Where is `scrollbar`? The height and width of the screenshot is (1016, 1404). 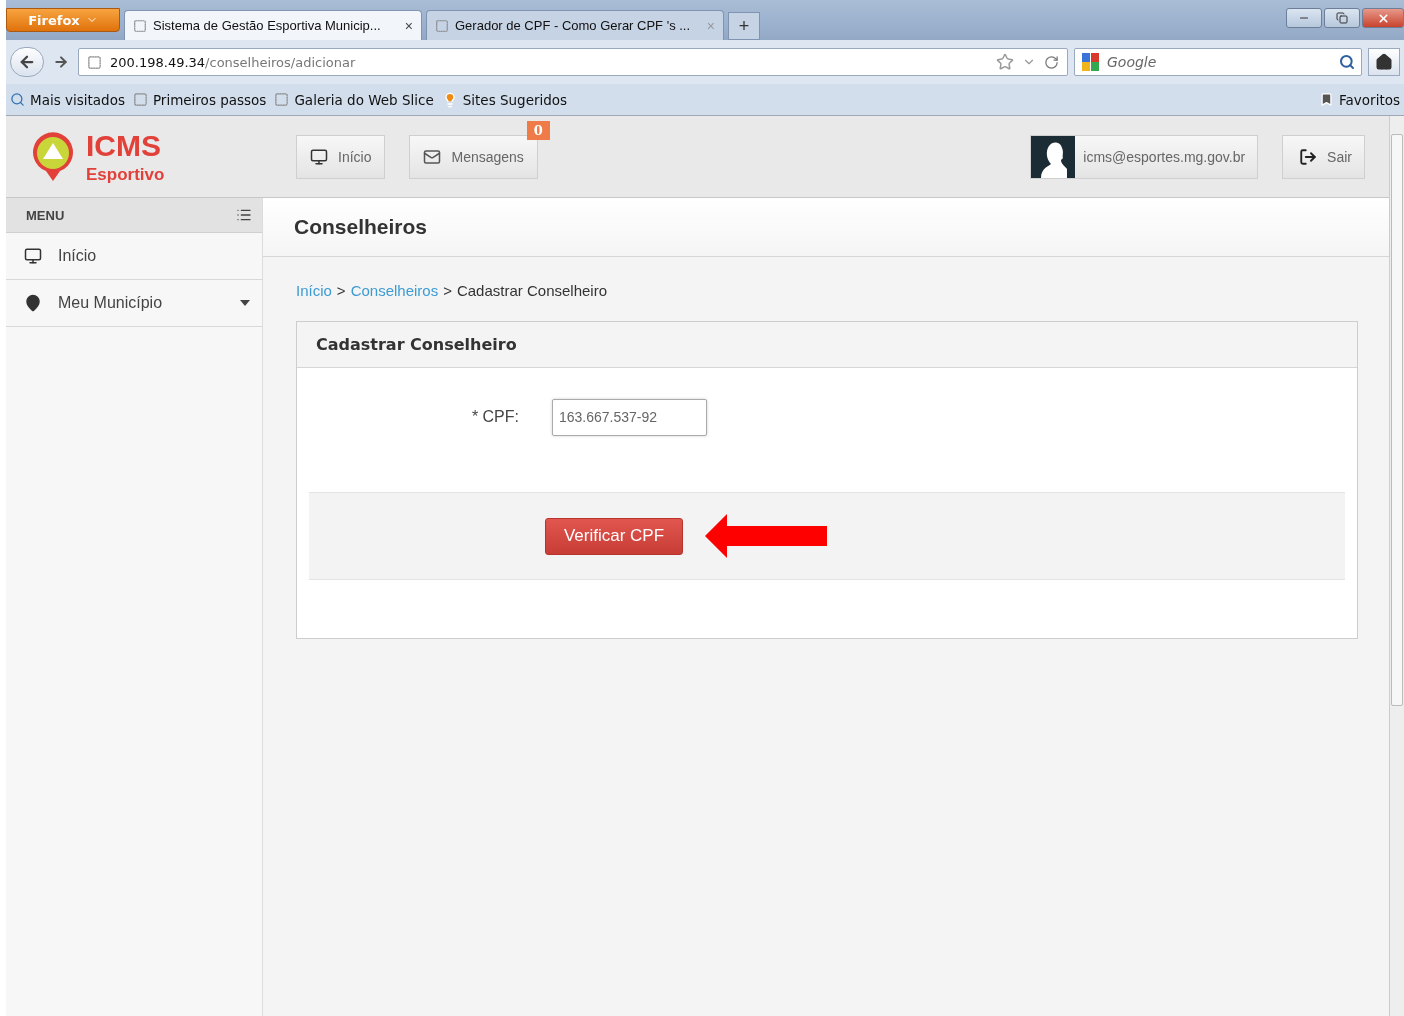
scrollbar is located at coordinates (1396, 566).